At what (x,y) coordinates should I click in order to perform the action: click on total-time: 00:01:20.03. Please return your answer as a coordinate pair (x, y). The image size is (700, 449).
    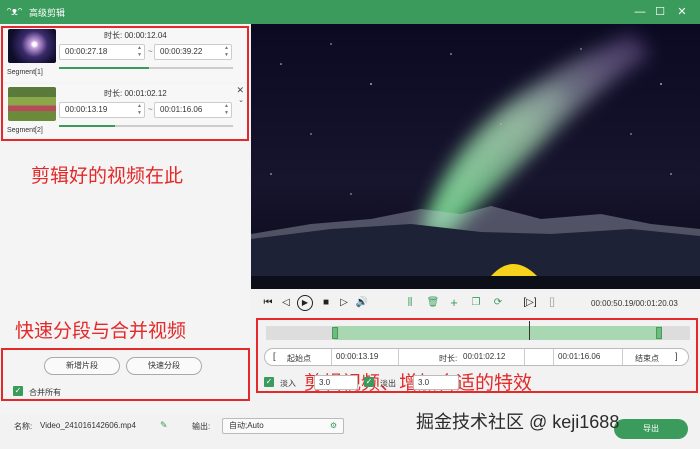
    Looking at the image, I should click on (656, 303).